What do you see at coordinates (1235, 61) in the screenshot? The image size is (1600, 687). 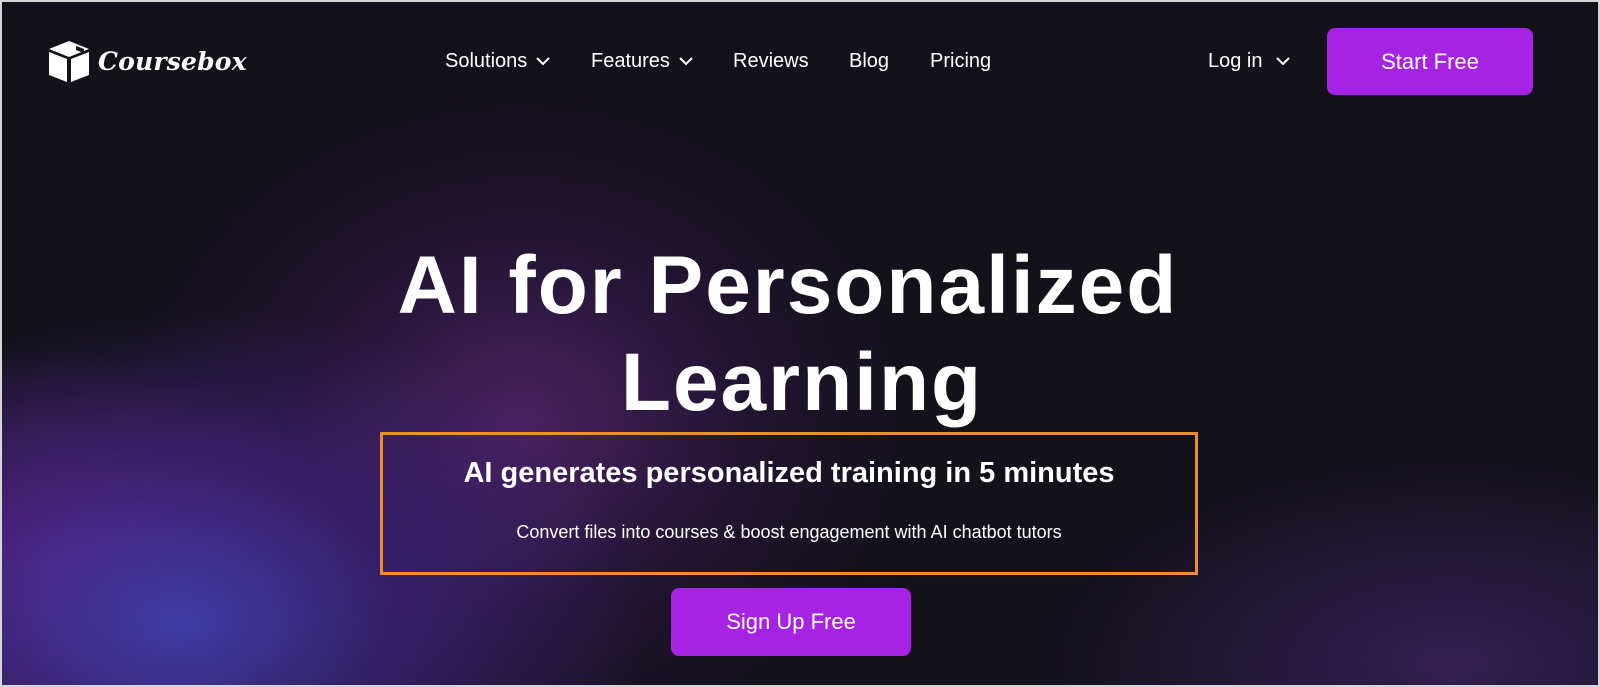 I see `login-label: Log in` at bounding box center [1235, 61].